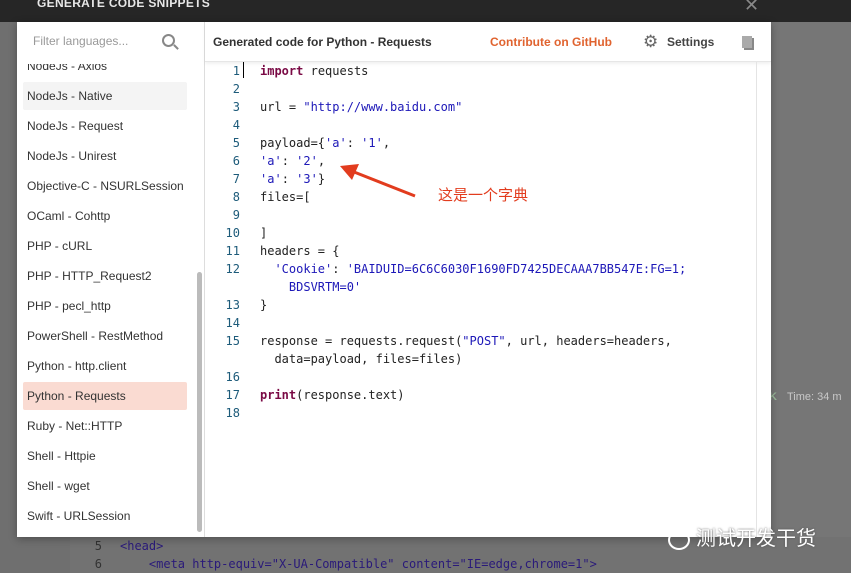 The height and width of the screenshot is (573, 851). I want to click on code-line: 17 print(response.text), so click(305, 395).